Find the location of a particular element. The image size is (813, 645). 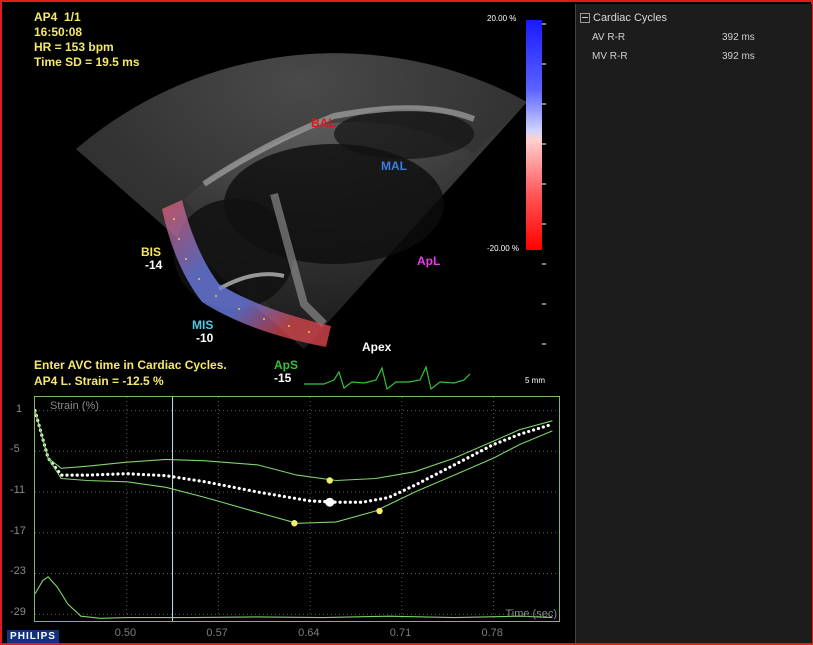

segment-bal-label: BAL is located at coordinates (323, 123).